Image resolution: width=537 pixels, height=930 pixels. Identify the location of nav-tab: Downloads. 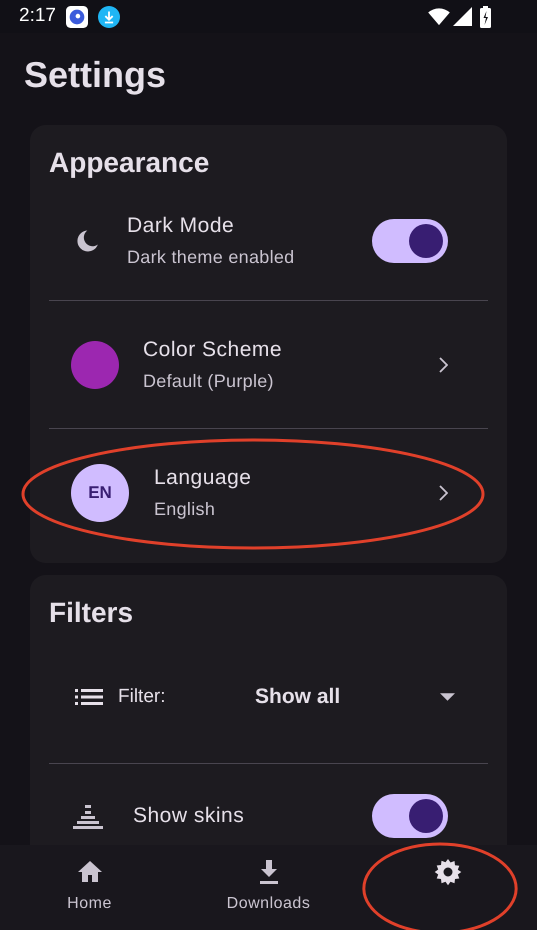
(268, 887).